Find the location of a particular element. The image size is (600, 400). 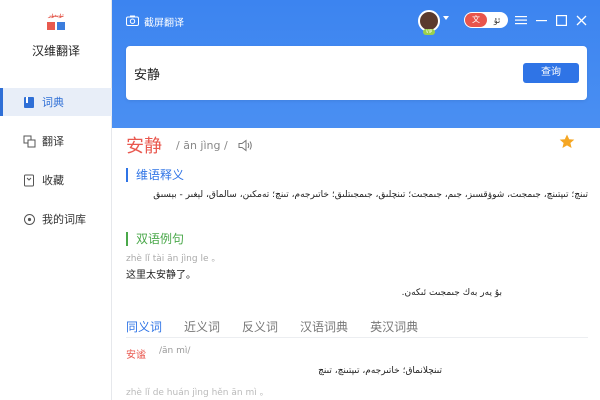

search-card: 查询 is located at coordinates (356, 73).